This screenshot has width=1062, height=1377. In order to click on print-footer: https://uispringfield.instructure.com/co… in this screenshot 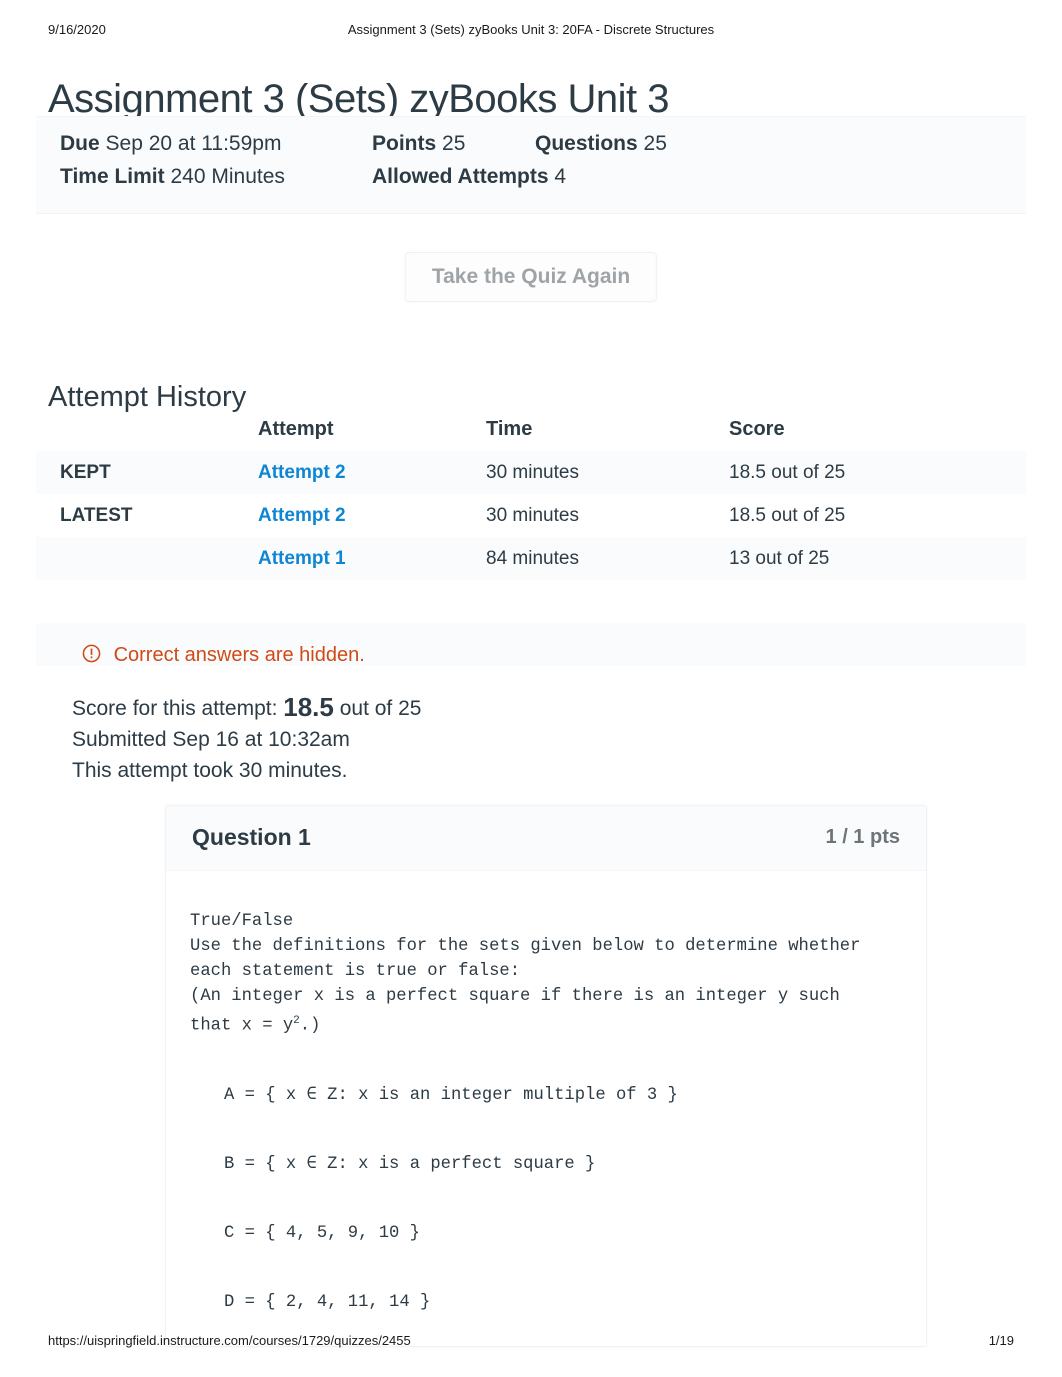, I will do `click(531, 1343)`.